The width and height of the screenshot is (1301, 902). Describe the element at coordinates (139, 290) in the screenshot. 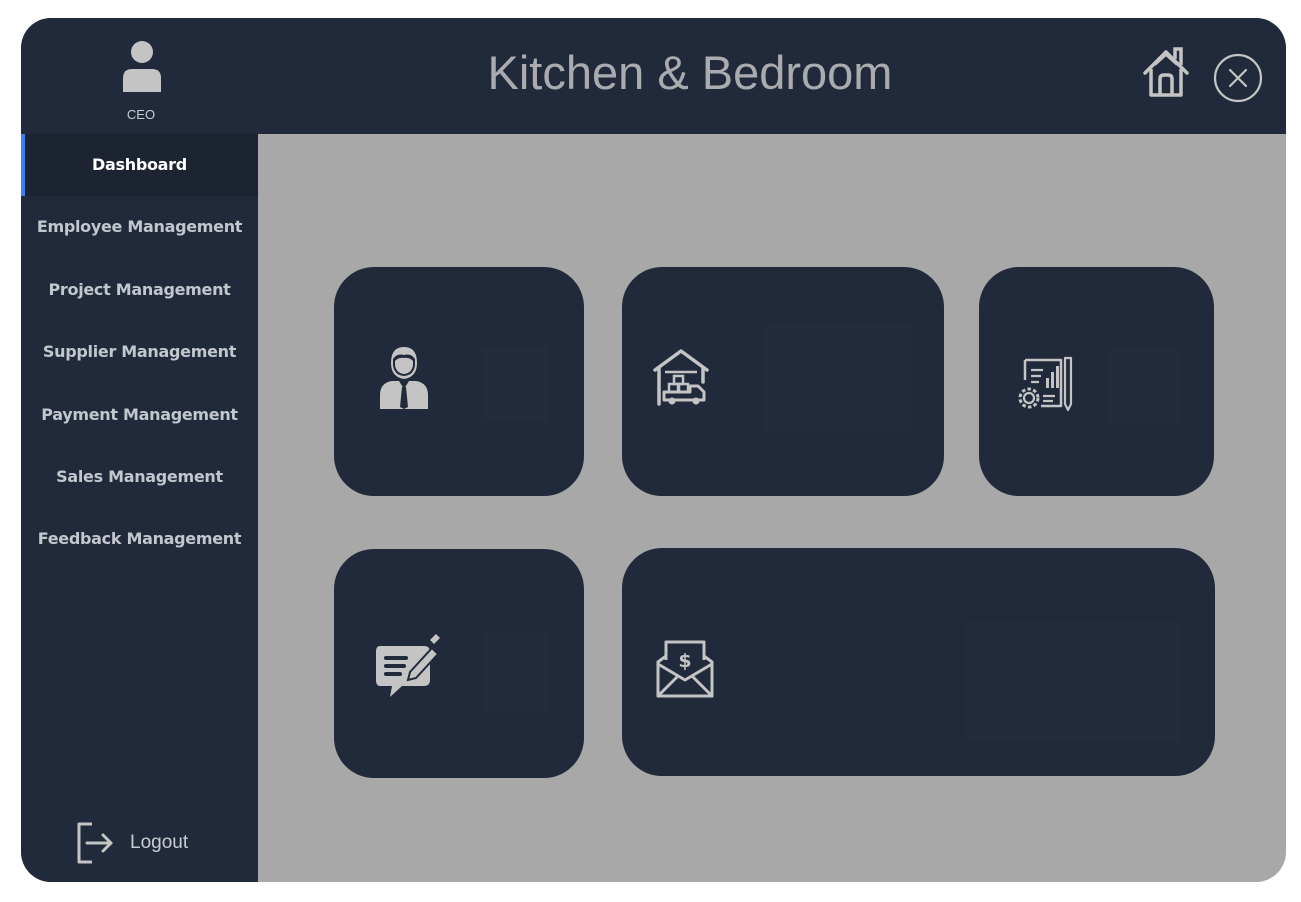

I see `sidebar-item-project-management: Project Management` at that location.